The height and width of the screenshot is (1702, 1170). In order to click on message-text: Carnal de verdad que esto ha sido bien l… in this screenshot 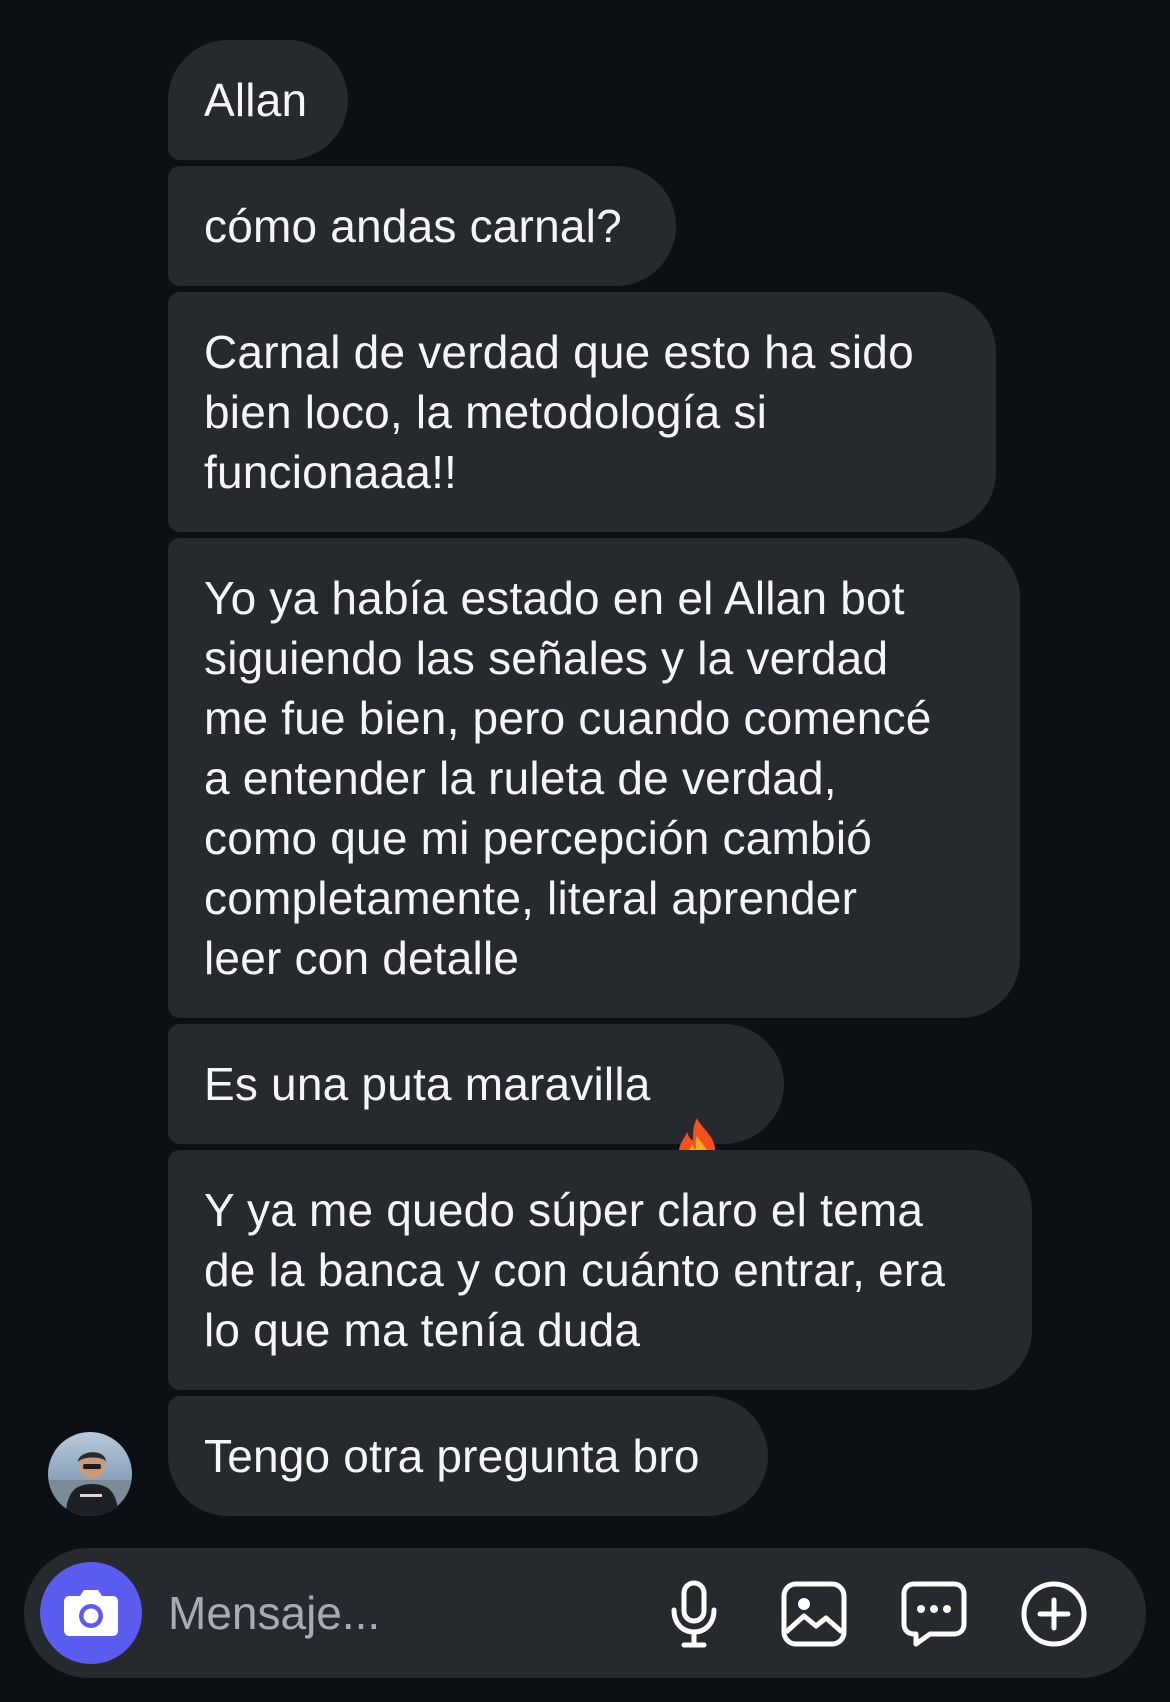, I will do `click(559, 412)`.